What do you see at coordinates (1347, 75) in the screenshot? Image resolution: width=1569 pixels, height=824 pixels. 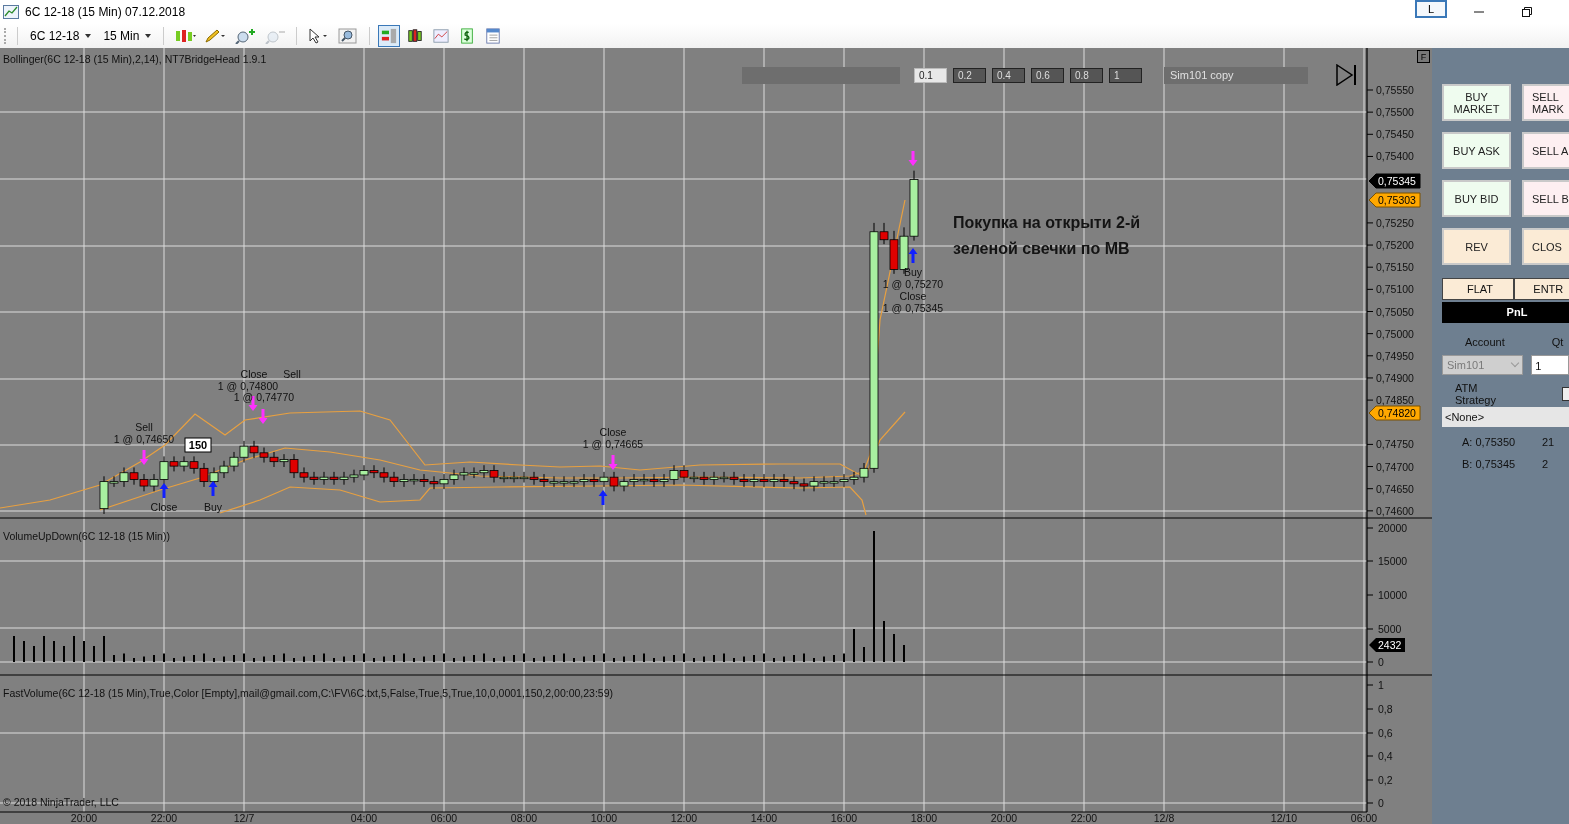 I see `skip-to-end-icon` at bounding box center [1347, 75].